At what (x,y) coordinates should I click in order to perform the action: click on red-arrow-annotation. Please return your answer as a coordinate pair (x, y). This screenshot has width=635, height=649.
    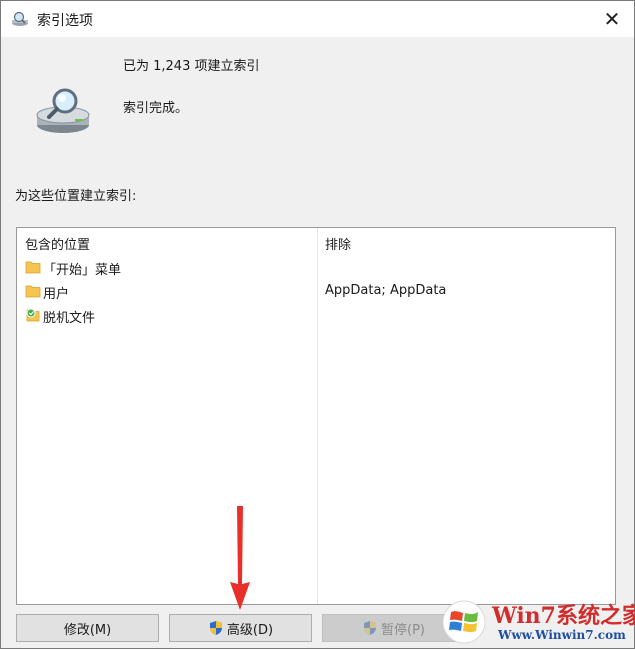
    Looking at the image, I should click on (240, 558).